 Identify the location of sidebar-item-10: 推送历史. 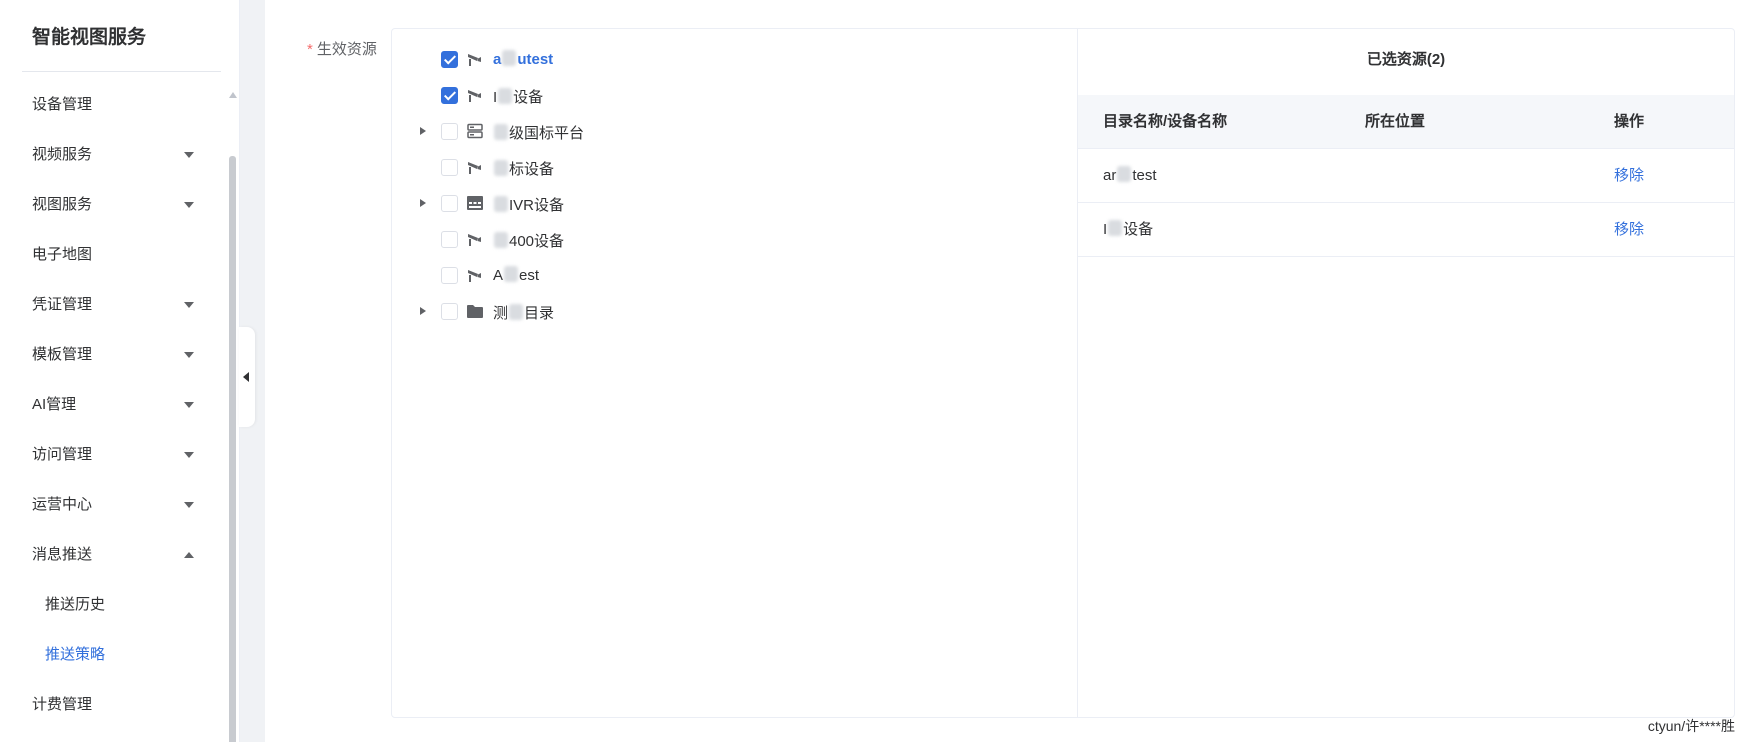
(114, 605).